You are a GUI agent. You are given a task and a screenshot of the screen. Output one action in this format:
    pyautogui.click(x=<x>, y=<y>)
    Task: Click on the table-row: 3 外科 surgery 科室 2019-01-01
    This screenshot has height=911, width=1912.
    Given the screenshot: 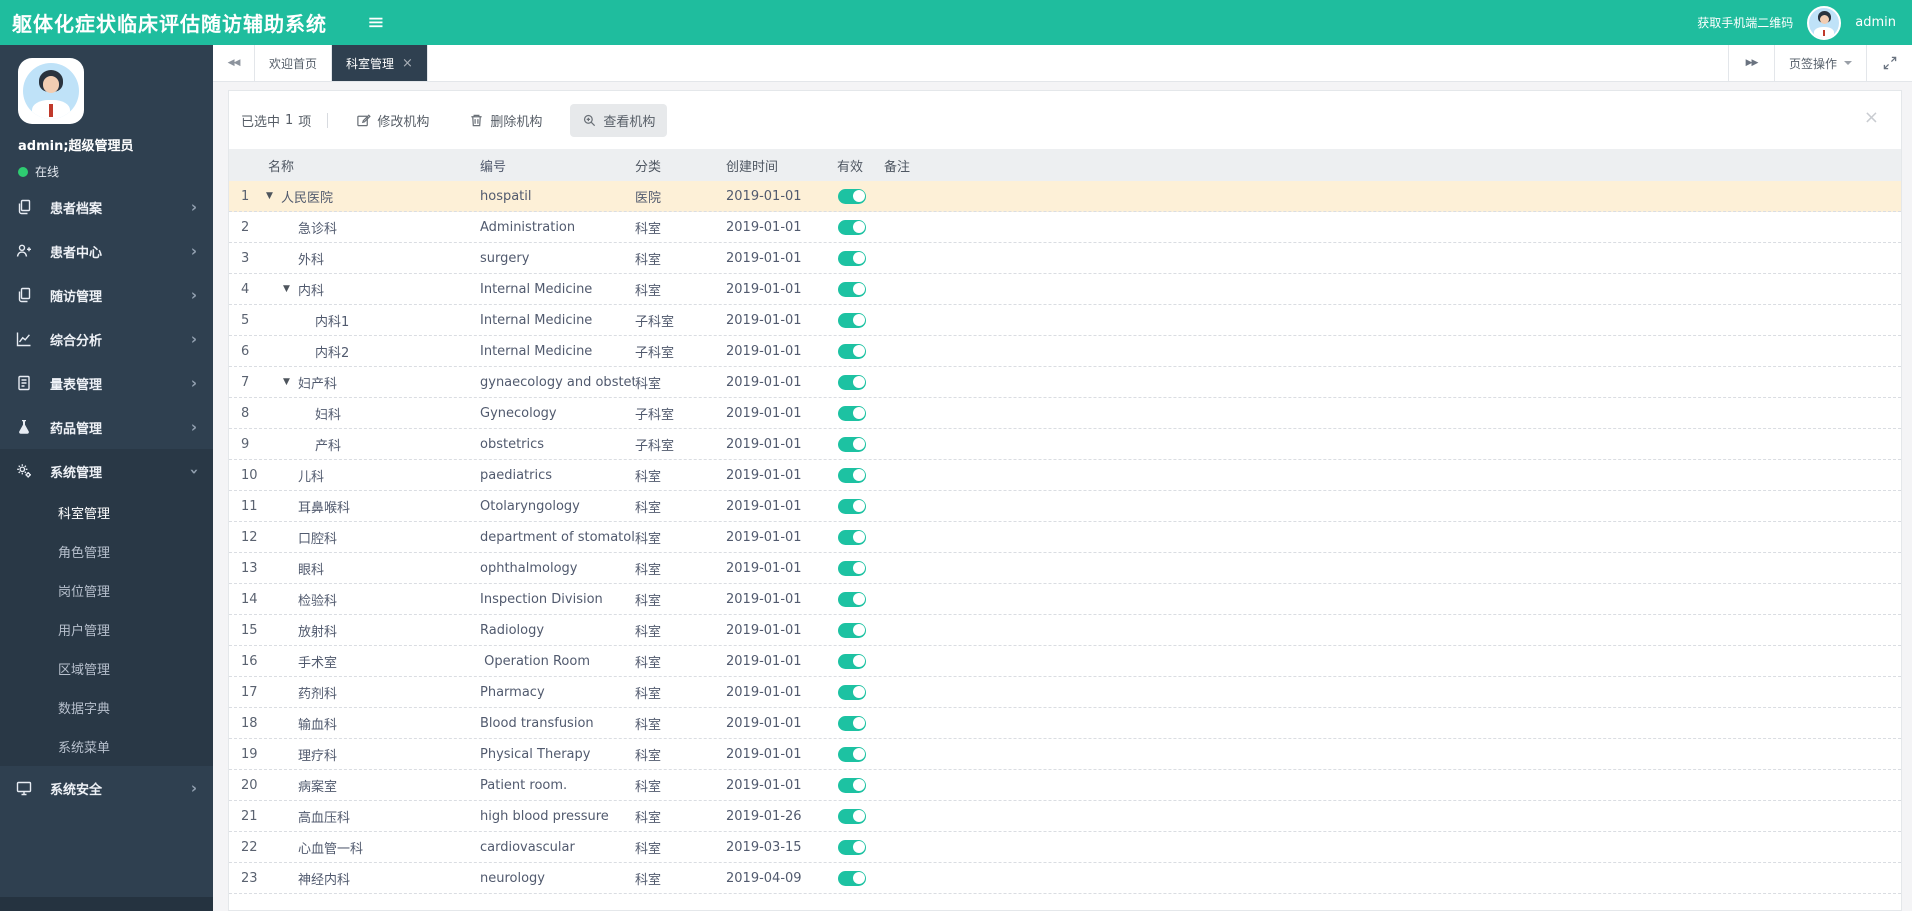 What is the action you would take?
    pyautogui.click(x=1065, y=258)
    